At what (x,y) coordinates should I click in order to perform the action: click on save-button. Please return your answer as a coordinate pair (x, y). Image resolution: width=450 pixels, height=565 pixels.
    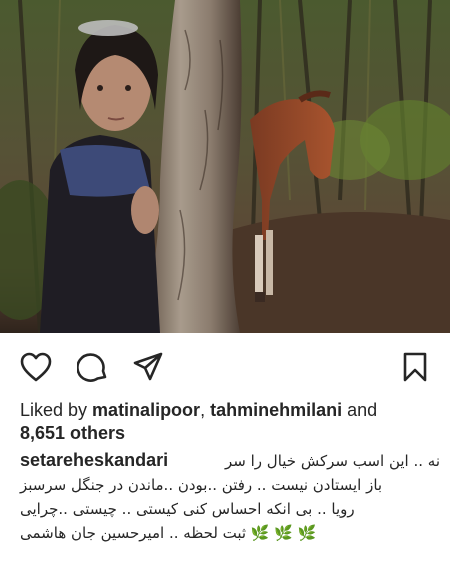
    Looking at the image, I should click on (415, 367).